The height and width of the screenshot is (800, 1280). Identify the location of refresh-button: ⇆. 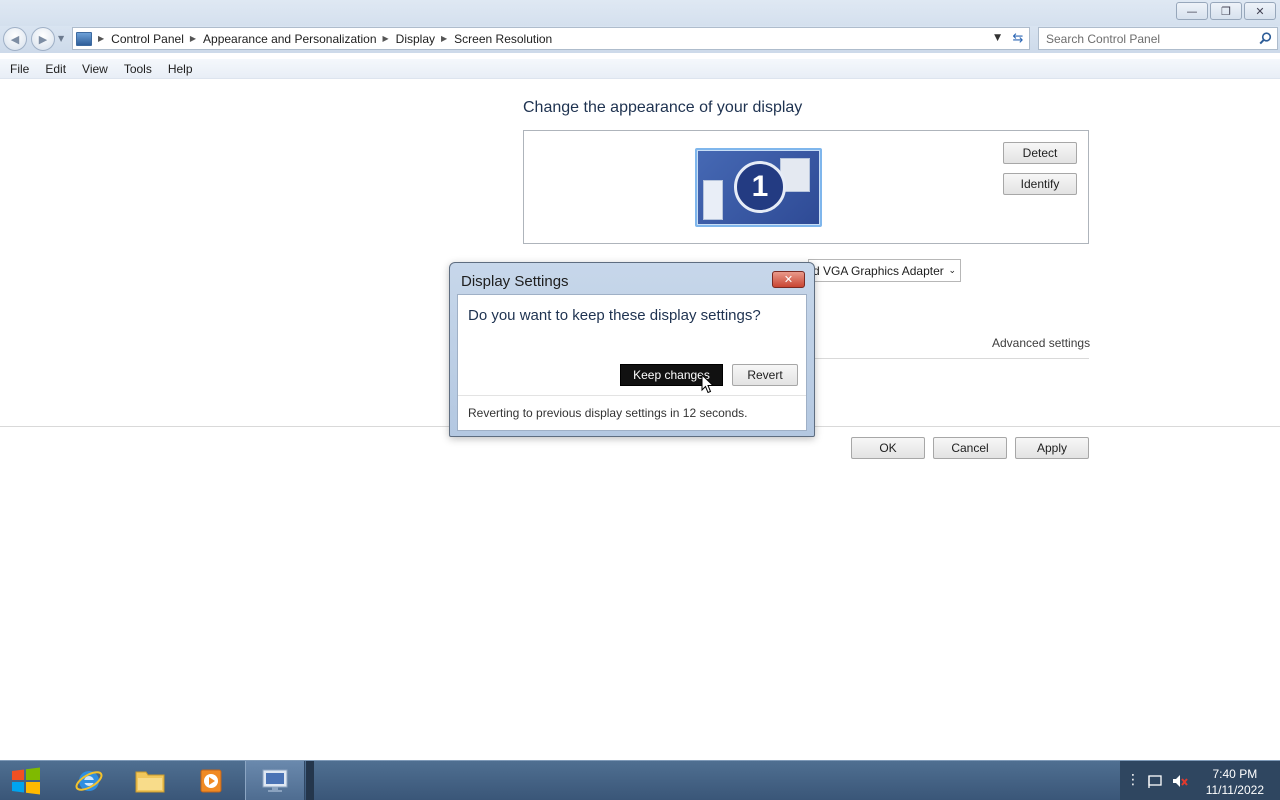
(1018, 38).